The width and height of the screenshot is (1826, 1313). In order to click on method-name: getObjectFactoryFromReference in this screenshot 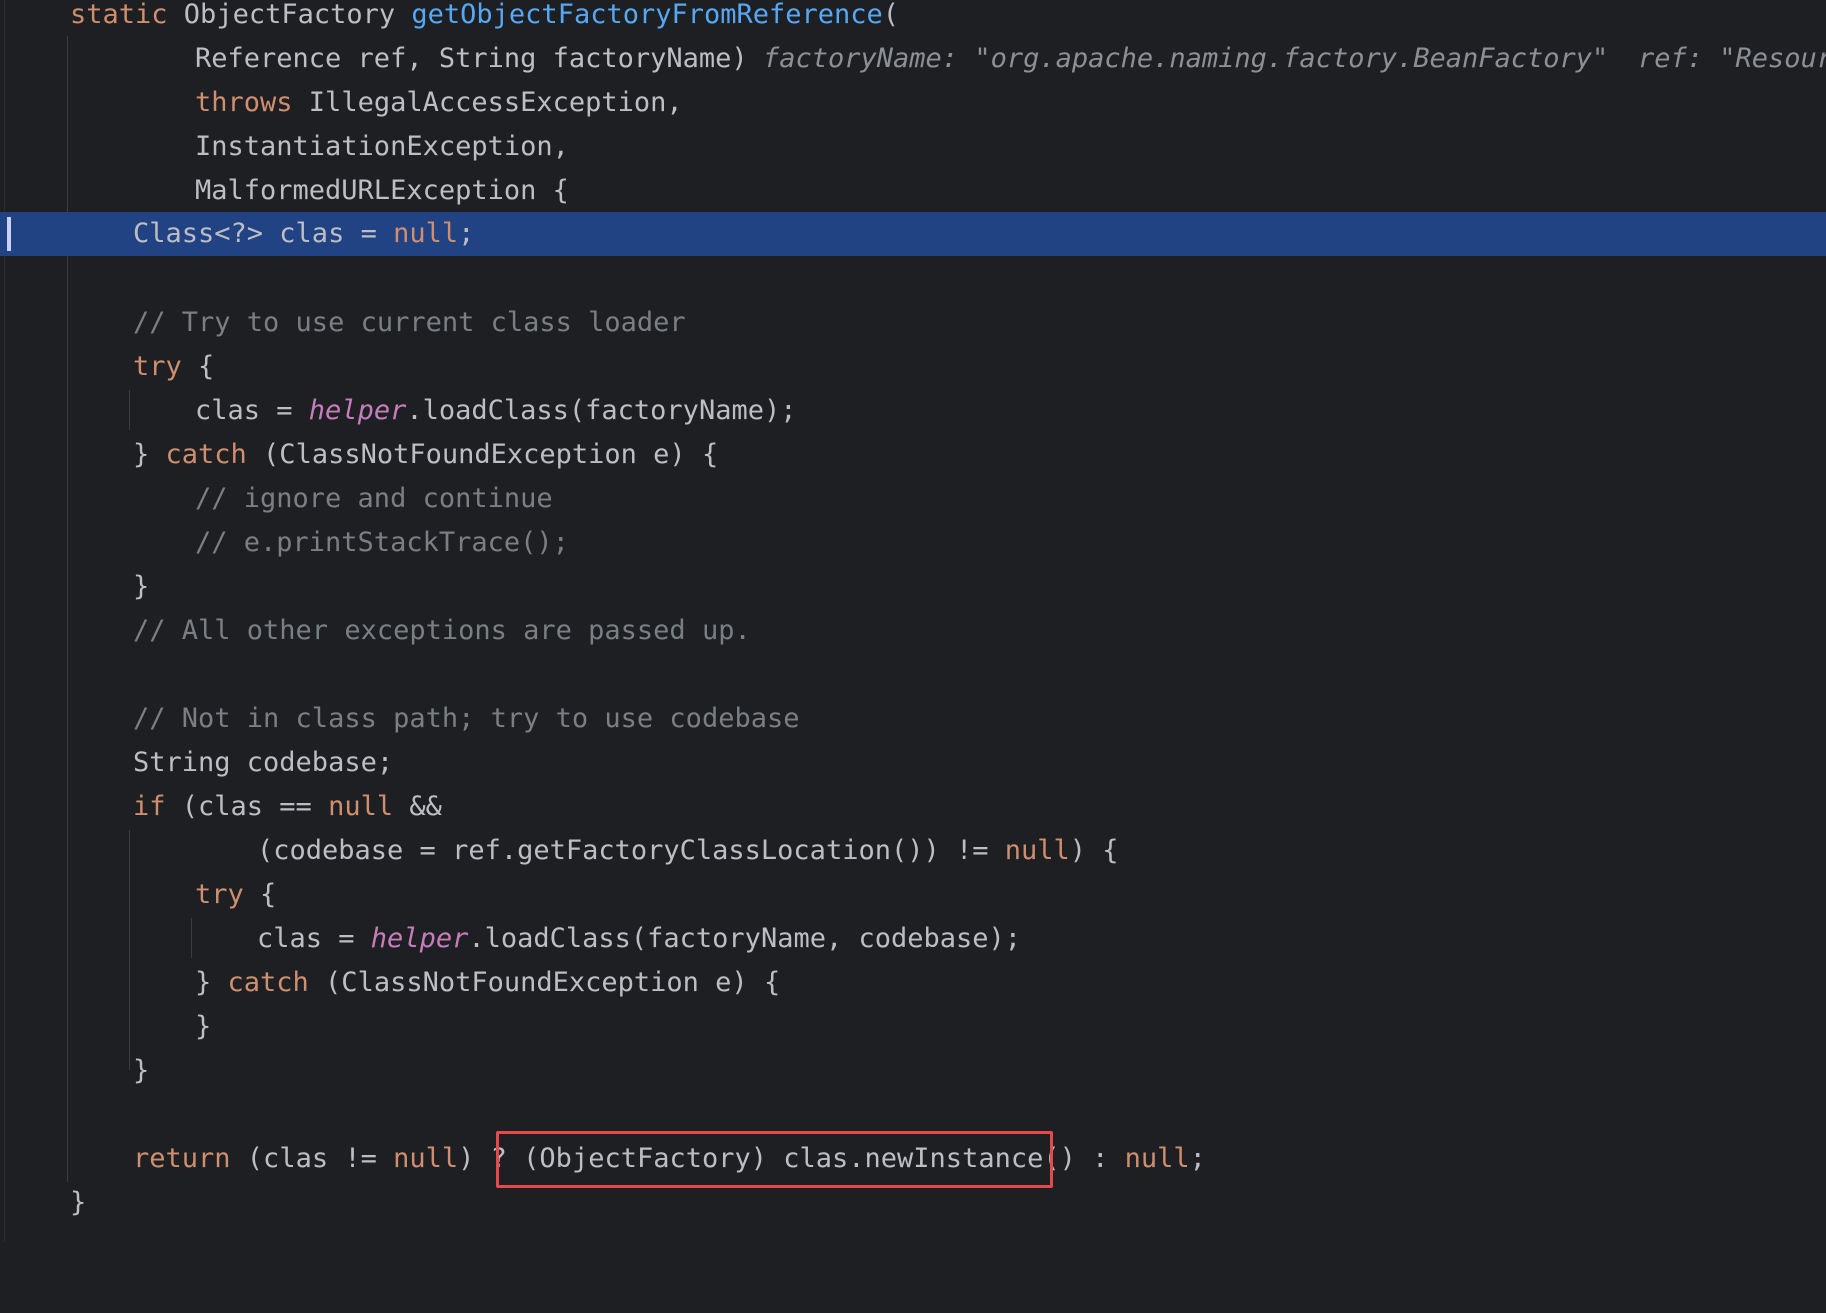, I will do `click(647, 15)`.